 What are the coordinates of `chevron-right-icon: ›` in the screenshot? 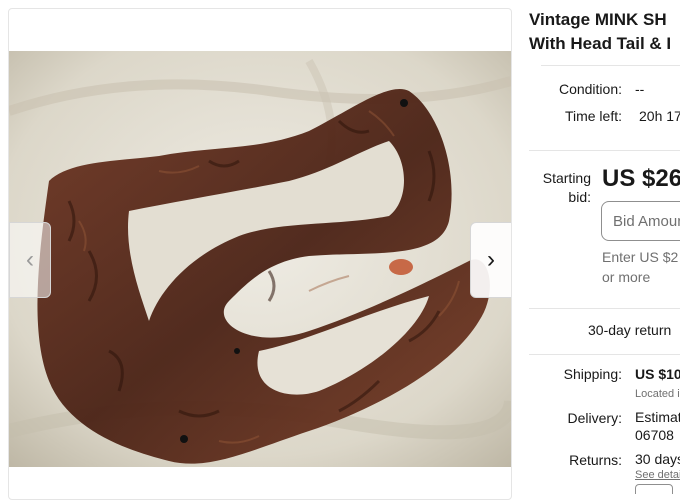 It's located at (491, 259).